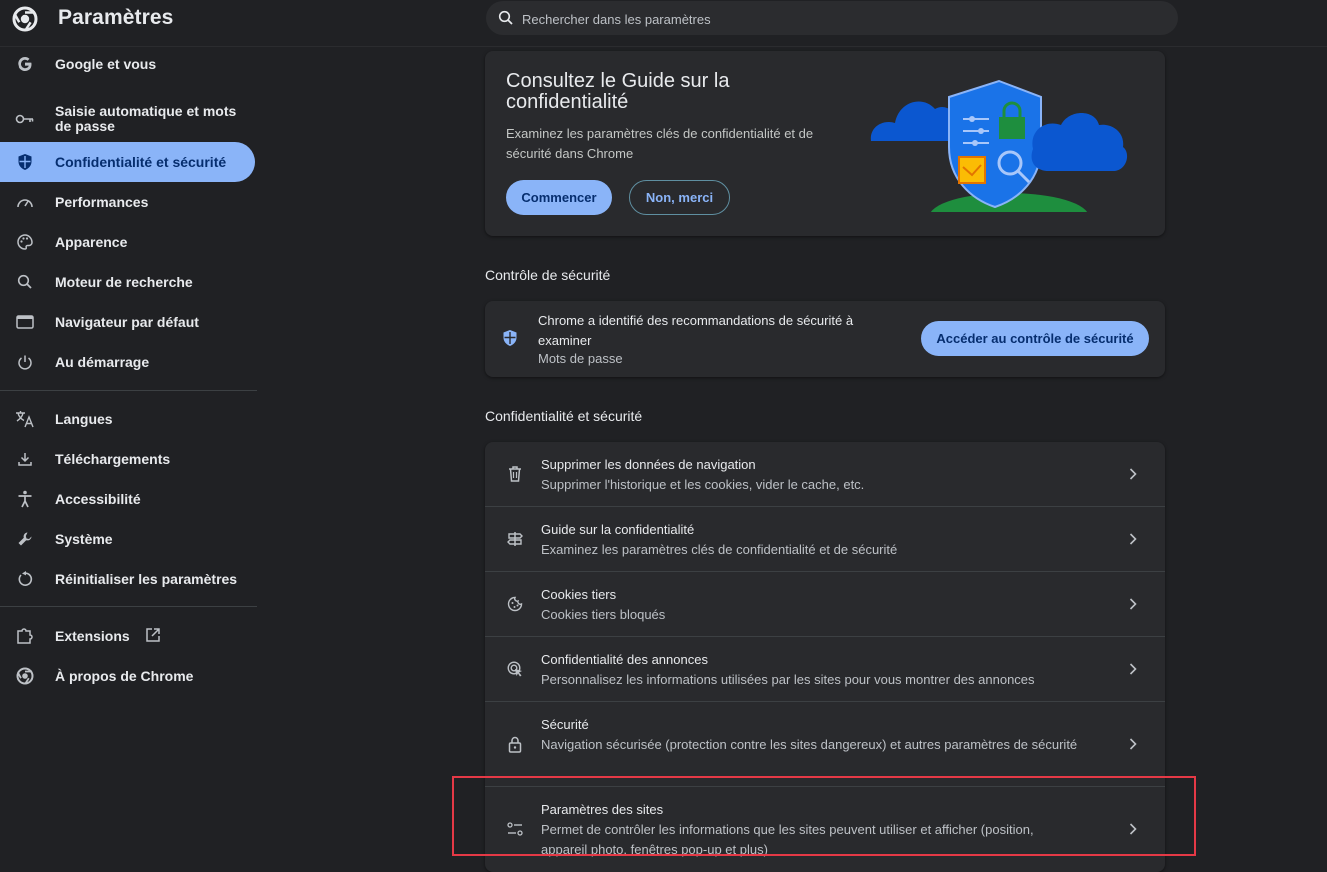  What do you see at coordinates (25, 362) in the screenshot?
I see `power-icon` at bounding box center [25, 362].